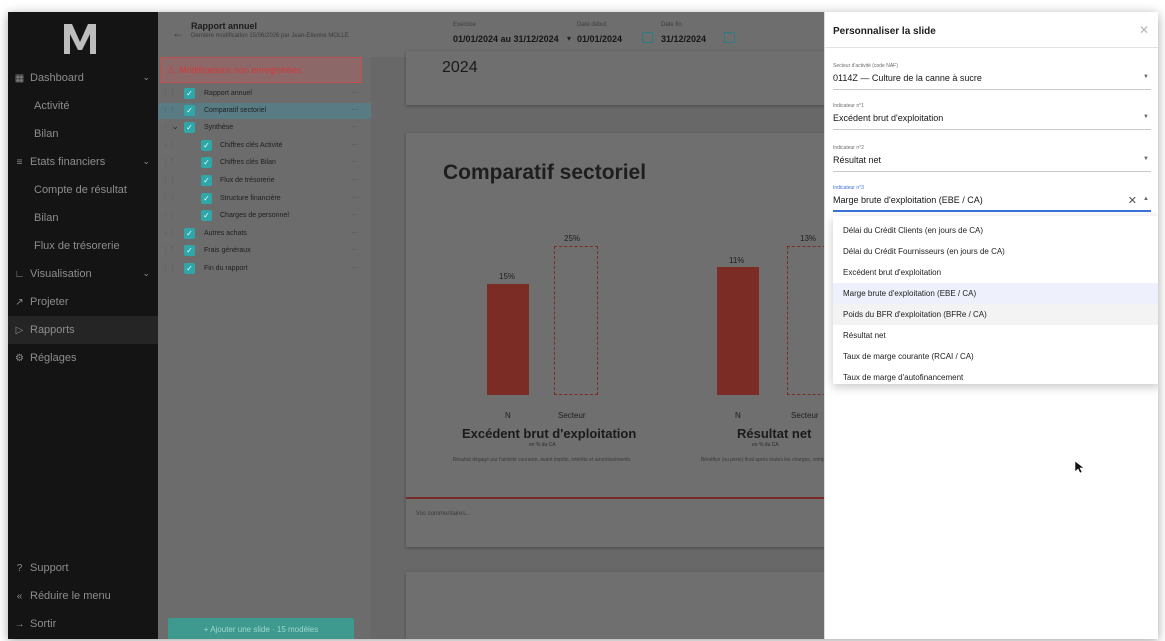 The image size is (1165, 641). What do you see at coordinates (83, 596) in the screenshot?
I see `collapse-menu-button: « Réduire le menu` at bounding box center [83, 596].